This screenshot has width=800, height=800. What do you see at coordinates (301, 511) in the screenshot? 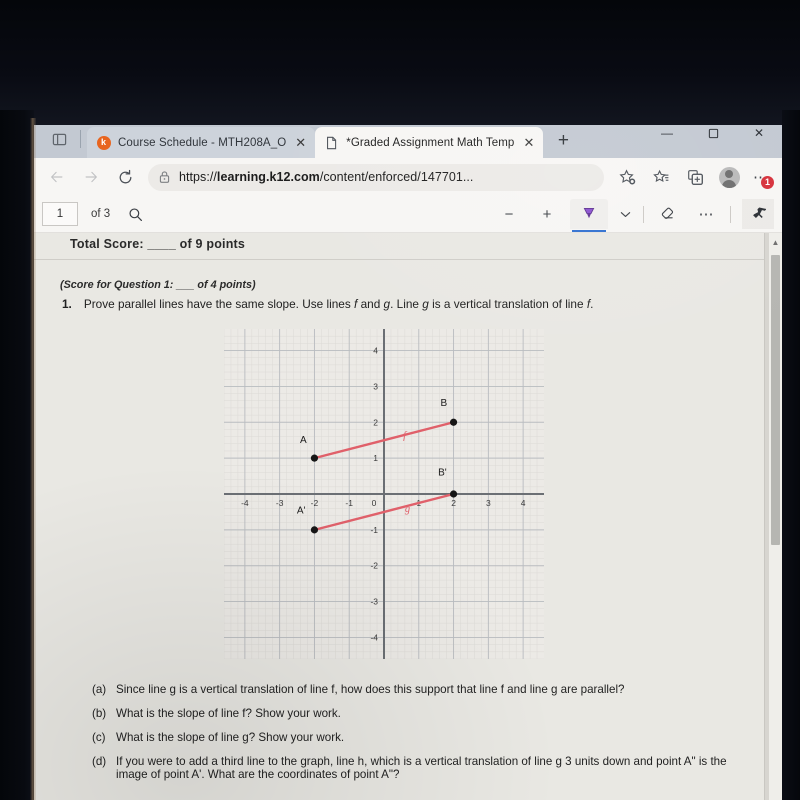
I see `graph-point-label-A': A'` at bounding box center [301, 511].